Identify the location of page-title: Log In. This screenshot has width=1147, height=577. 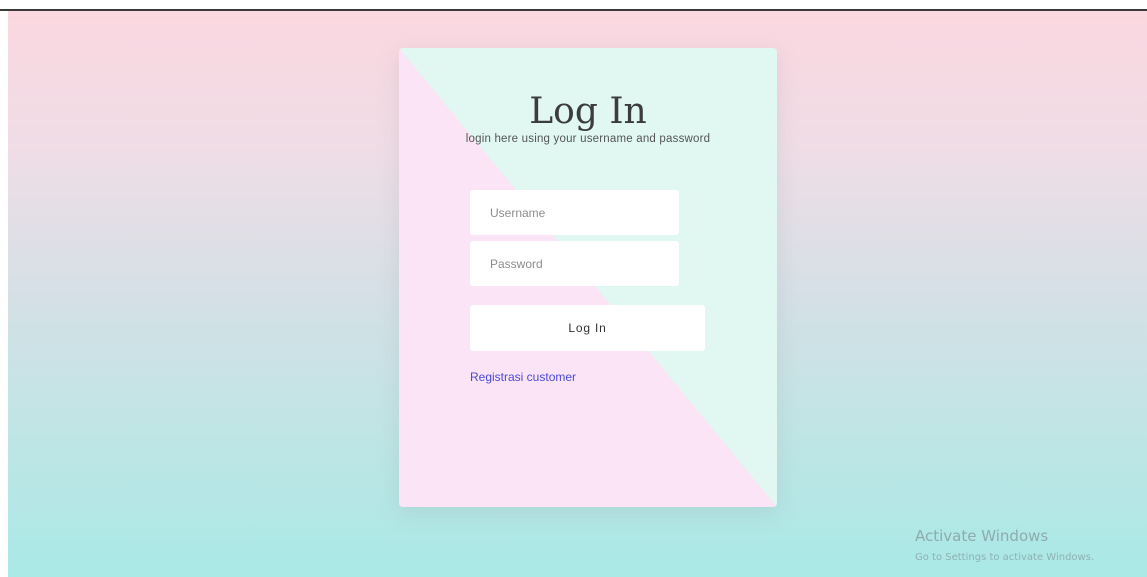
(588, 111).